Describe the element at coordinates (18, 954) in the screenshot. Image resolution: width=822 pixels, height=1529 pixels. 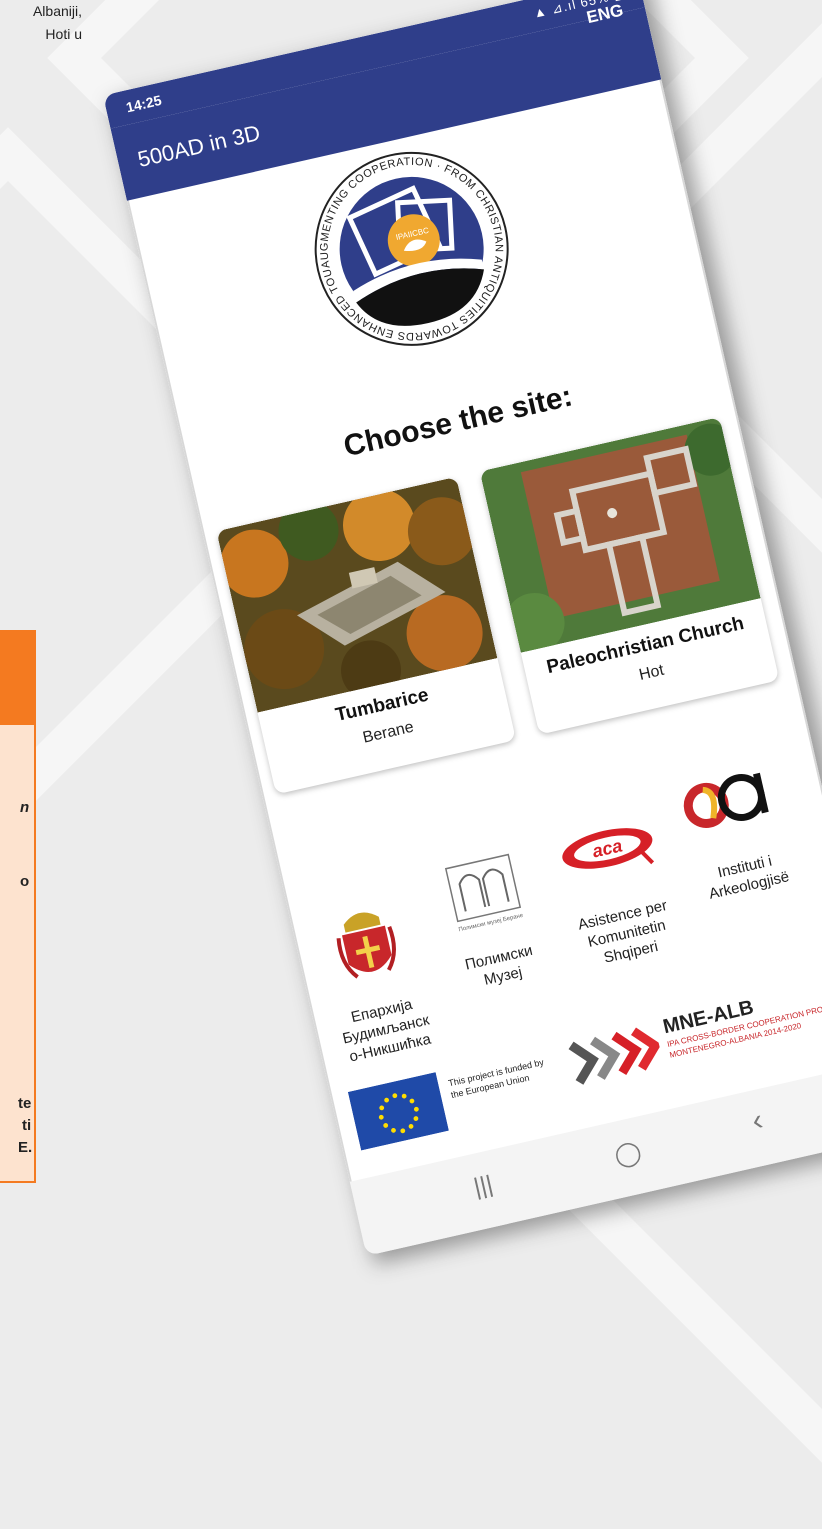
I see `background-box: n o te ti E.` at that location.